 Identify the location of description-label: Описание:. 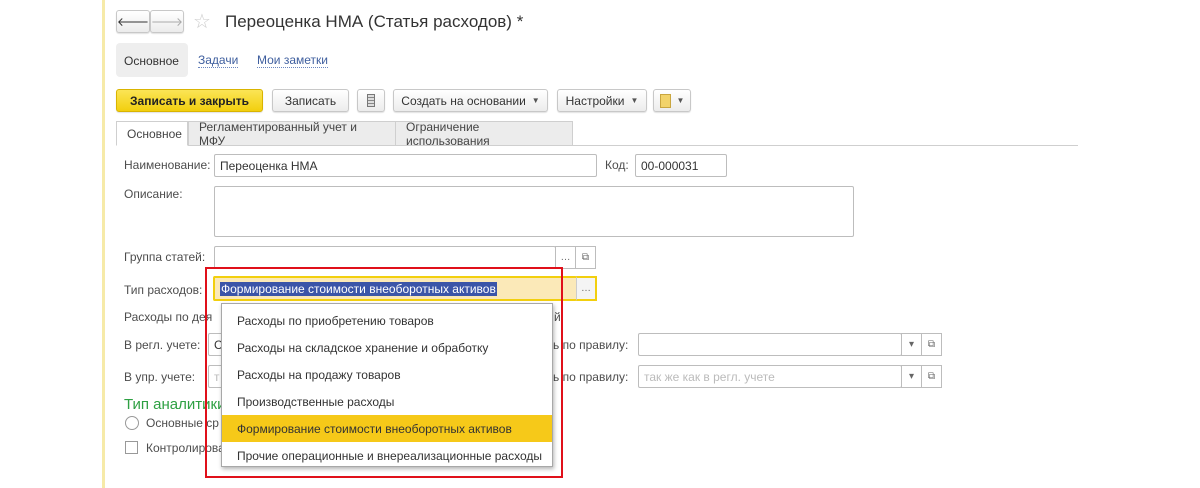
(153, 194).